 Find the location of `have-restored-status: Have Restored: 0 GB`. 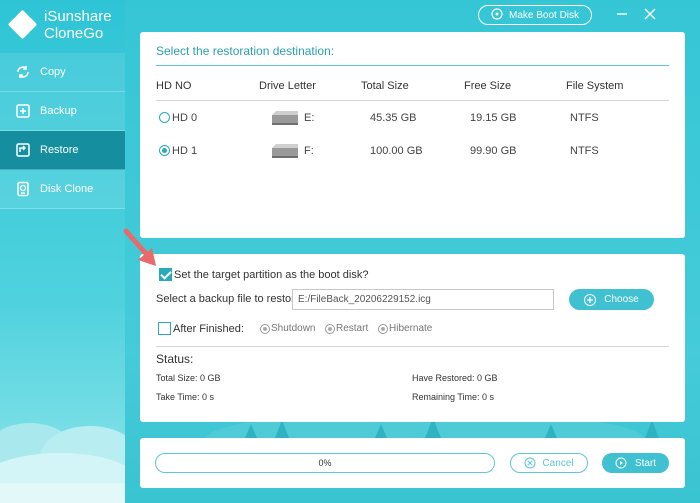

have-restored-status: Have Restored: 0 GB is located at coordinates (455, 378).